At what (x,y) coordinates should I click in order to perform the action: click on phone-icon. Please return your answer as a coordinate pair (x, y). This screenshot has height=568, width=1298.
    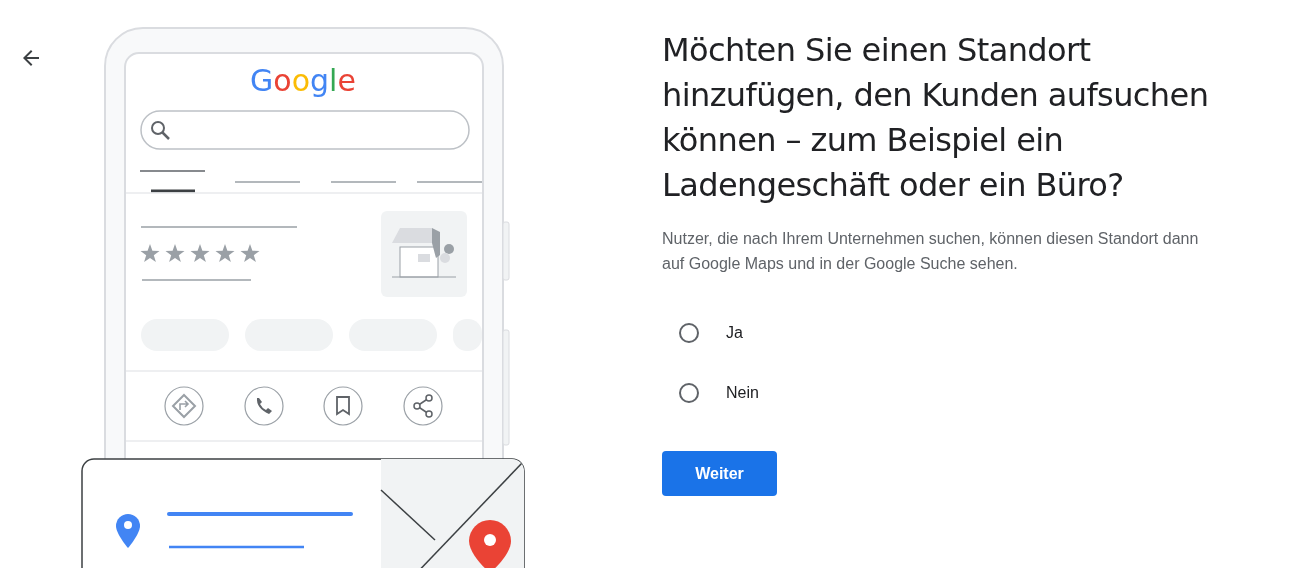
    Looking at the image, I should click on (264, 406).